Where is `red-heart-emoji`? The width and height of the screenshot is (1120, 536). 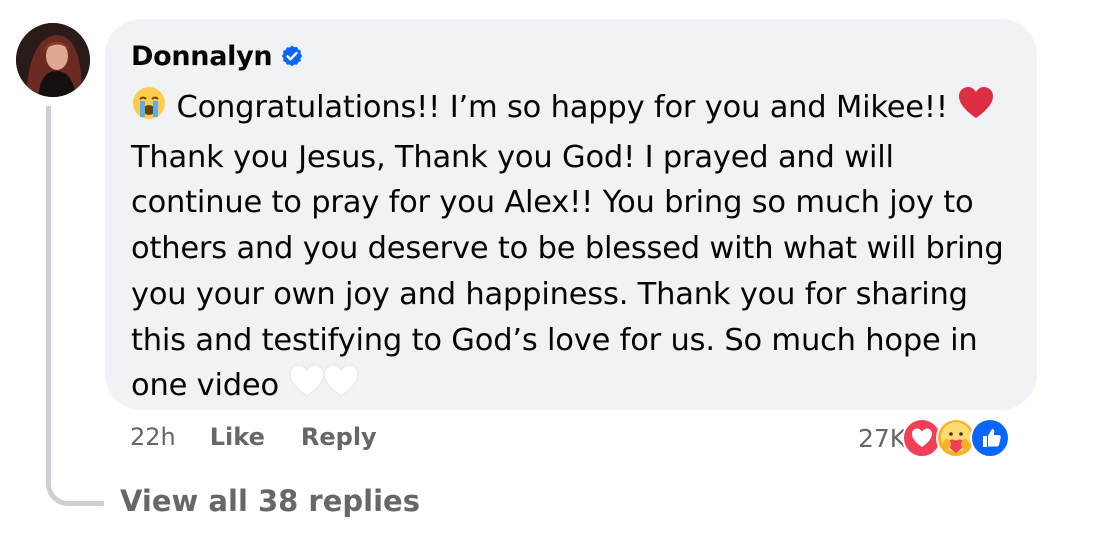 red-heart-emoji is located at coordinates (976, 110).